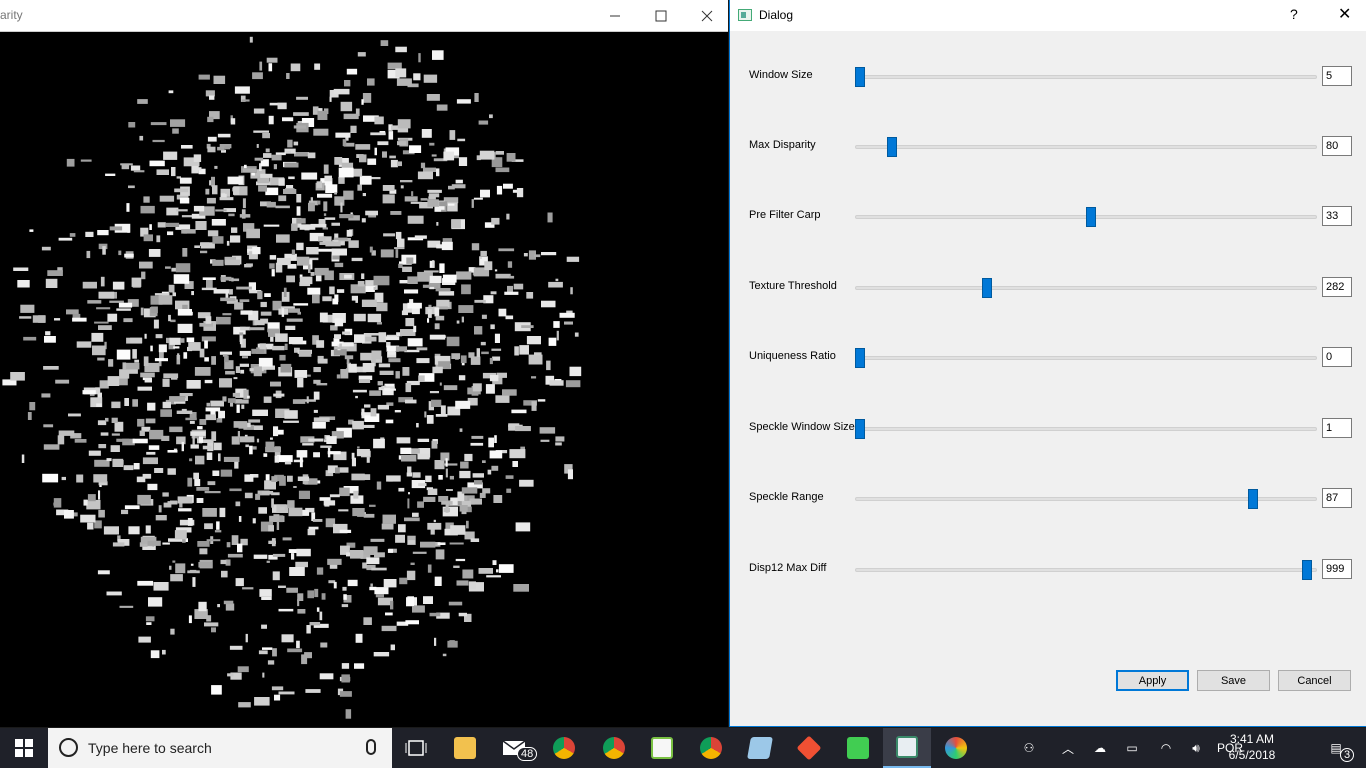  Describe the element at coordinates (1252, 747) in the screenshot. I see `taskbar-clock: 3:41 AM 6/5/2018` at that location.